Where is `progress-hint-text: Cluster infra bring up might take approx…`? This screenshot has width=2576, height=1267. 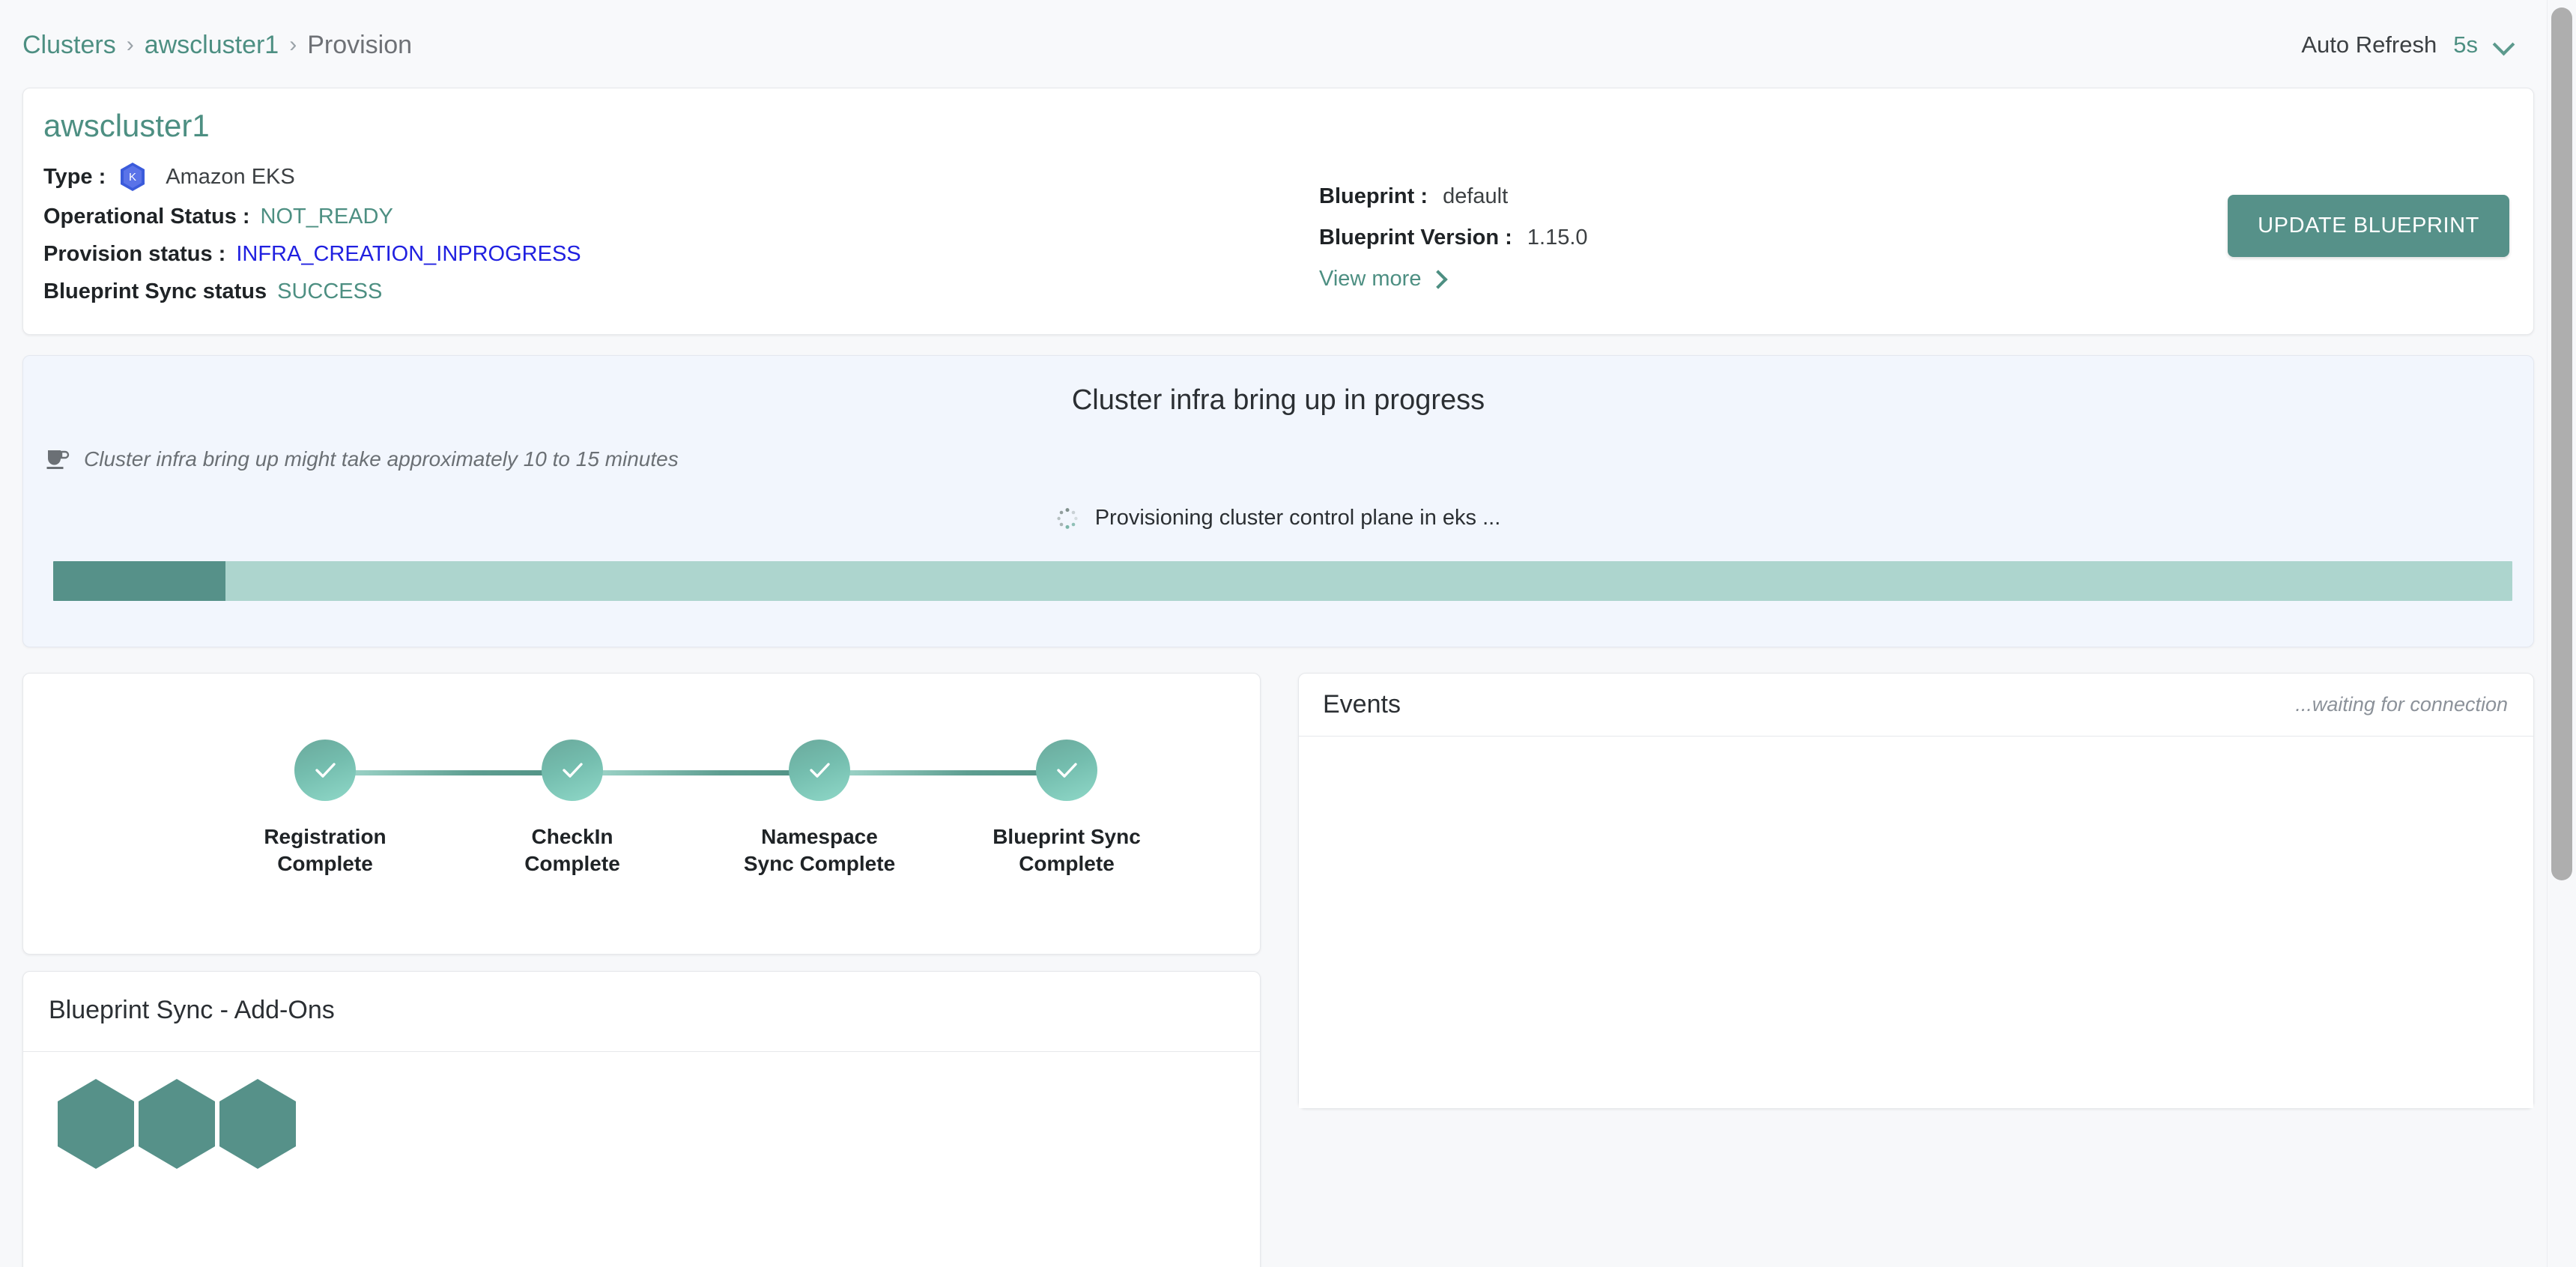
progress-hint-text: Cluster infra bring up might take approx… is located at coordinates (381, 459).